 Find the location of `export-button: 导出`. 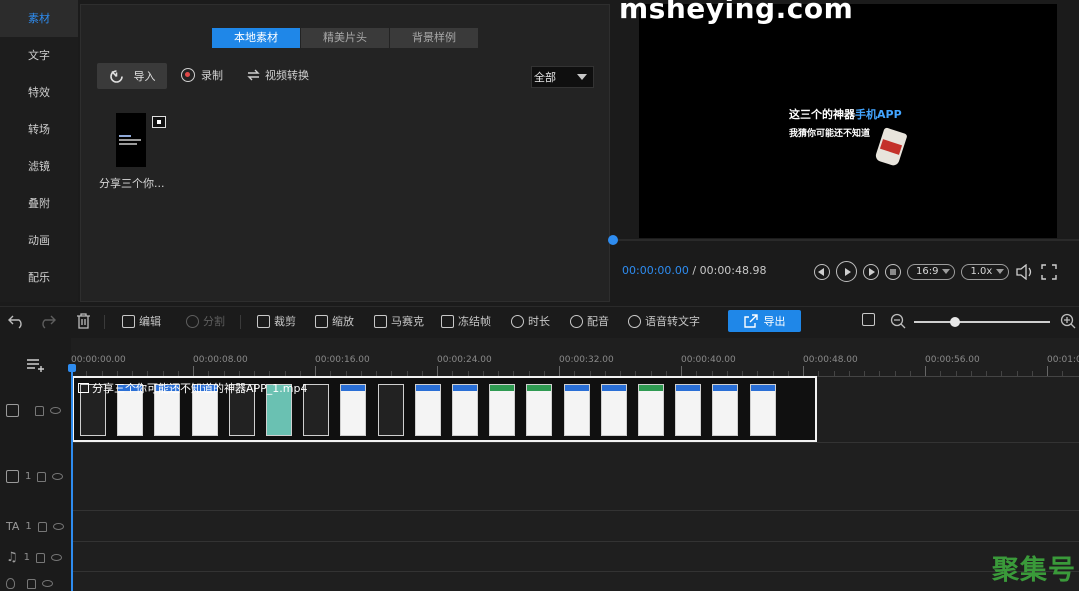

export-button: 导出 is located at coordinates (764, 321).